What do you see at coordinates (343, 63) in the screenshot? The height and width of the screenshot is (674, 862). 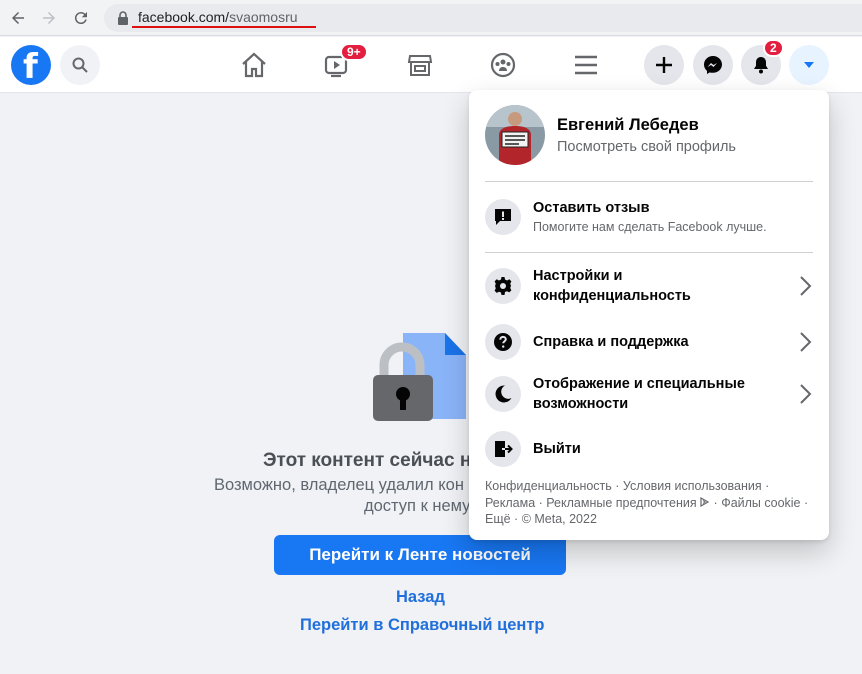 I see `watch-nav-button: 9+` at bounding box center [343, 63].